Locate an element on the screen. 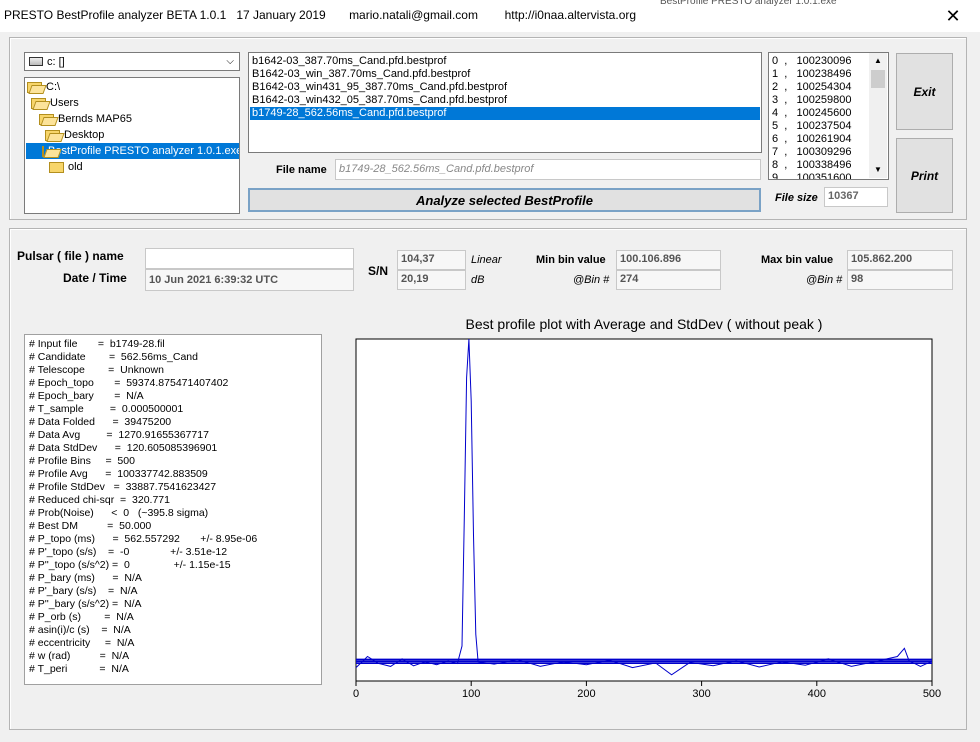 This screenshot has width=980, height=742. min-bin-index: 274 is located at coordinates (668, 280).